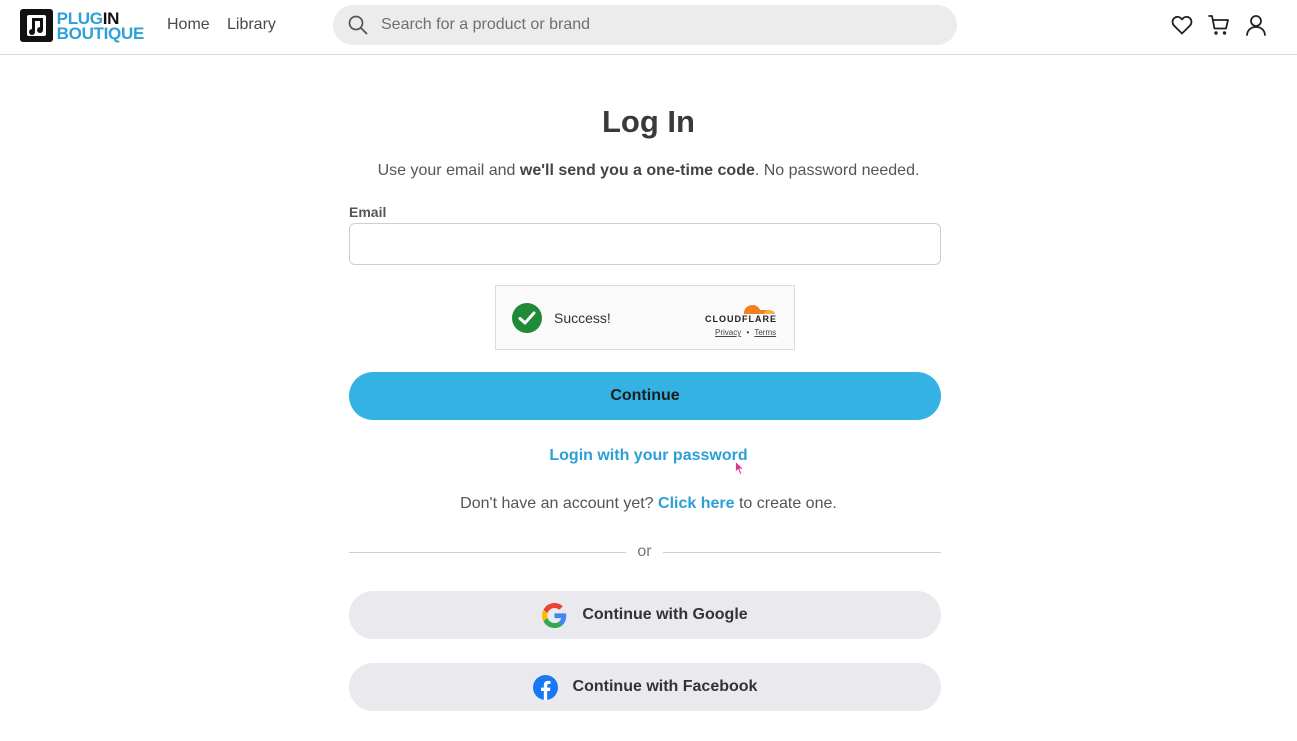 The height and width of the screenshot is (741, 1297). What do you see at coordinates (728, 332) in the screenshot?
I see `turnstile-privacy-link: Privacy` at bounding box center [728, 332].